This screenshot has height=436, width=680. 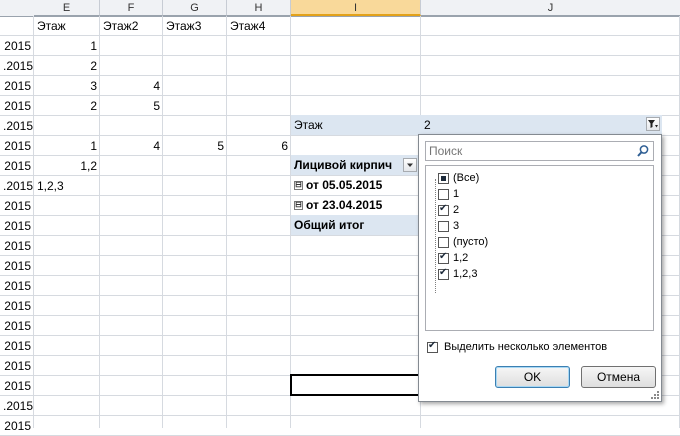 I want to click on cancel-button: Отмена, so click(x=618, y=377).